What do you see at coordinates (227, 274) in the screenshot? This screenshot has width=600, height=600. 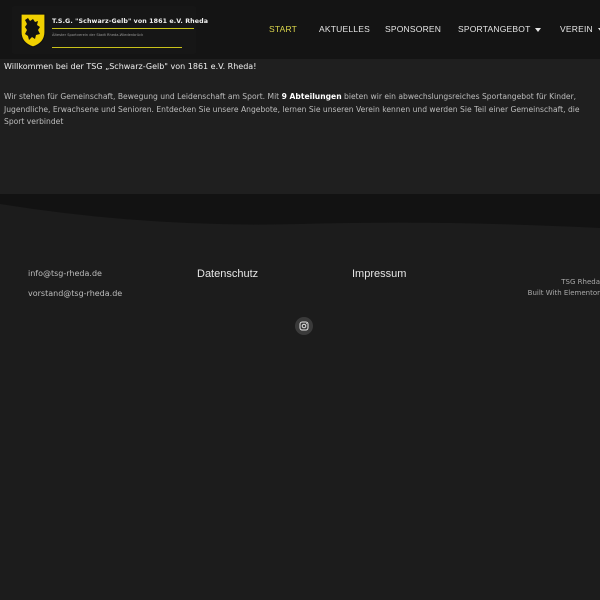 I see `datenschutz-link: Datenschutz` at bounding box center [227, 274].